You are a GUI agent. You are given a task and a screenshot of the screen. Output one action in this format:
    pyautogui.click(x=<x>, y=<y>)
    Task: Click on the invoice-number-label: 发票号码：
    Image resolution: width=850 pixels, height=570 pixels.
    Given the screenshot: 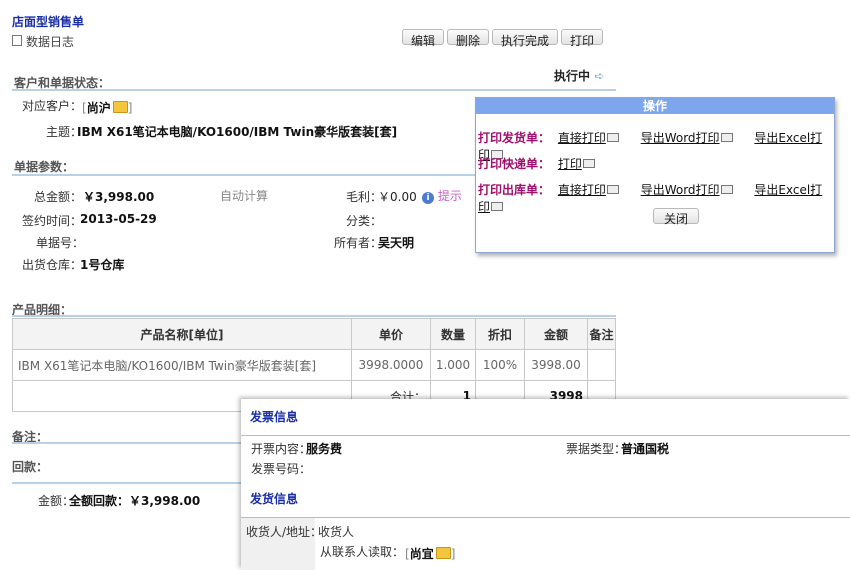 What is the action you would take?
    pyautogui.click(x=281, y=469)
    